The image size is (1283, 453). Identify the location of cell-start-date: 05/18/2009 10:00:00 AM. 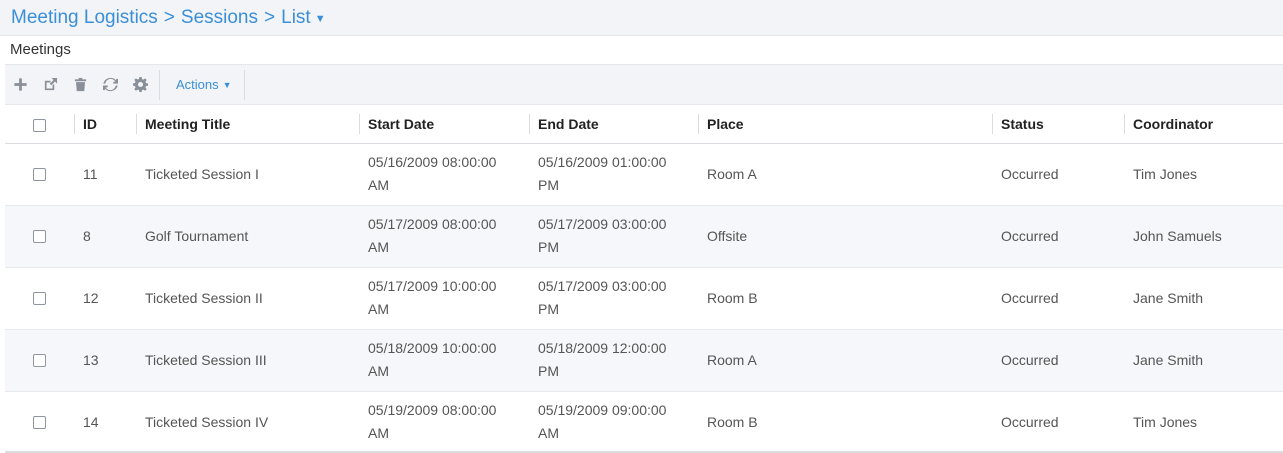
(444, 360).